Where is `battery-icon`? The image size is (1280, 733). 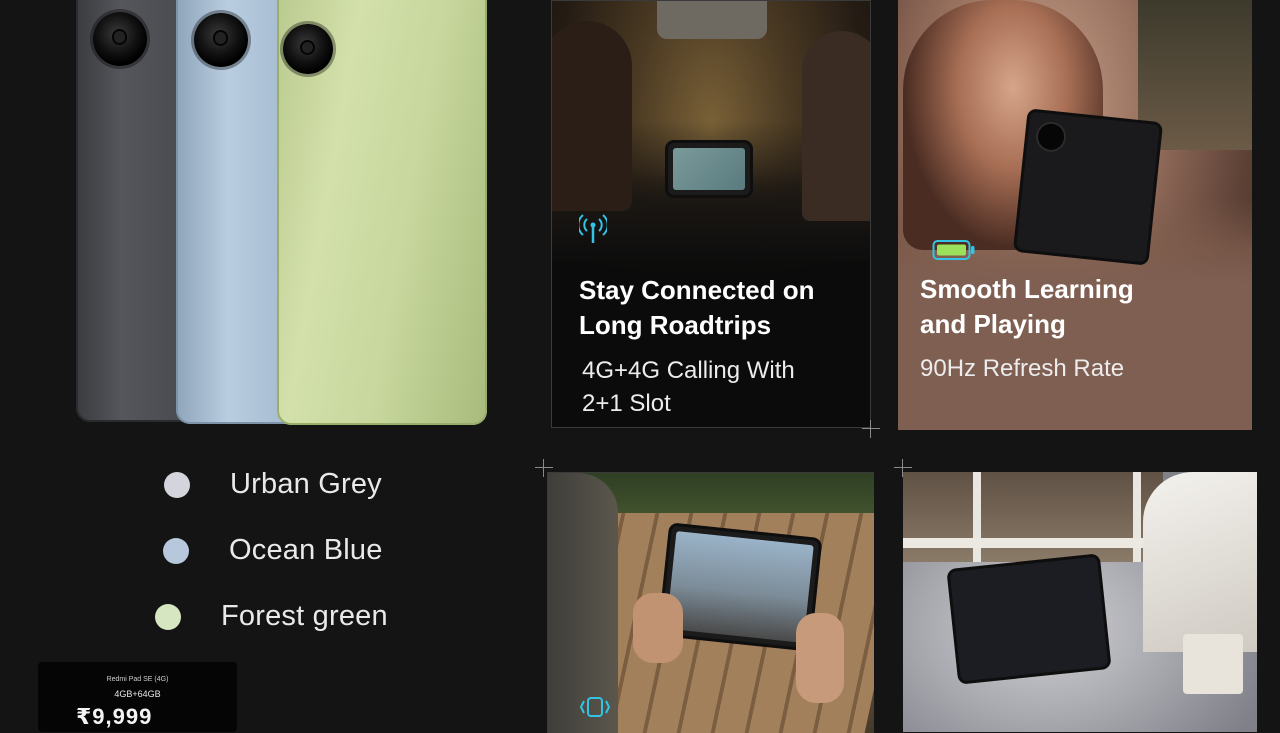
battery-icon is located at coordinates (953, 250).